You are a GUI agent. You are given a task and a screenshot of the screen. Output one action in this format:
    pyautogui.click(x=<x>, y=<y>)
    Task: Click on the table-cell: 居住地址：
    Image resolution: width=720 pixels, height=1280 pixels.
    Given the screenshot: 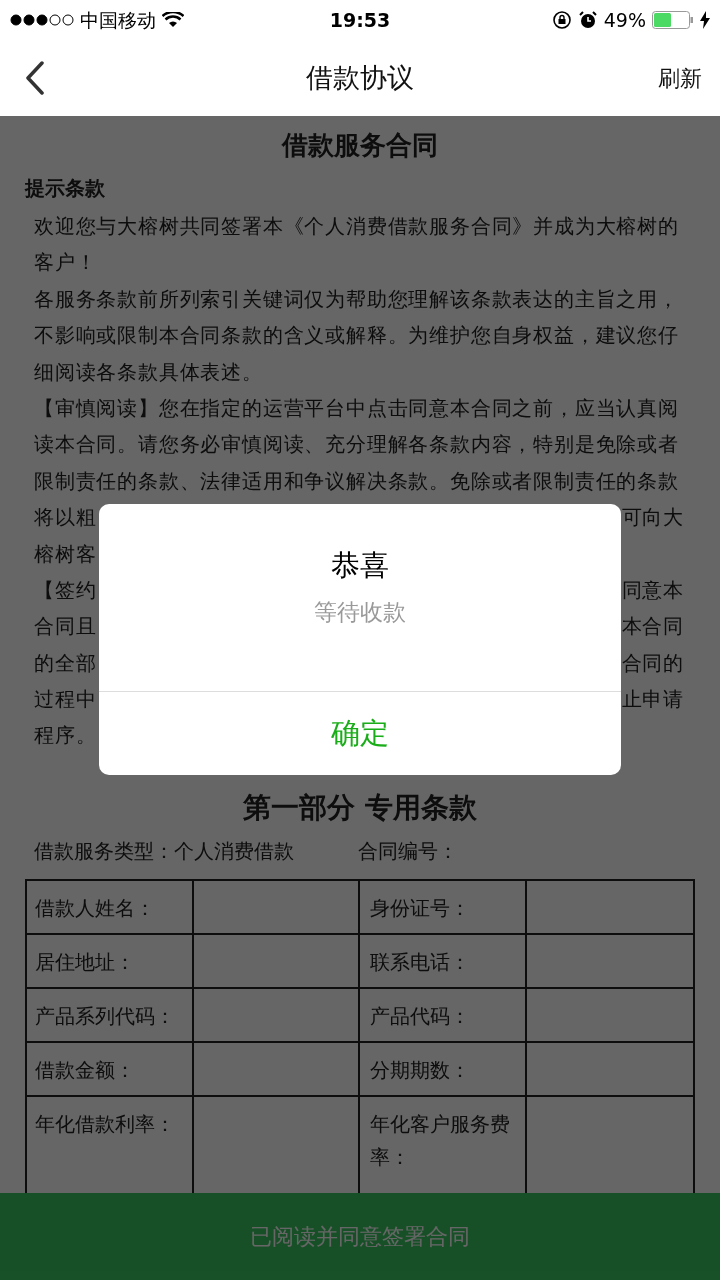 What is the action you would take?
    pyautogui.click(x=110, y=961)
    